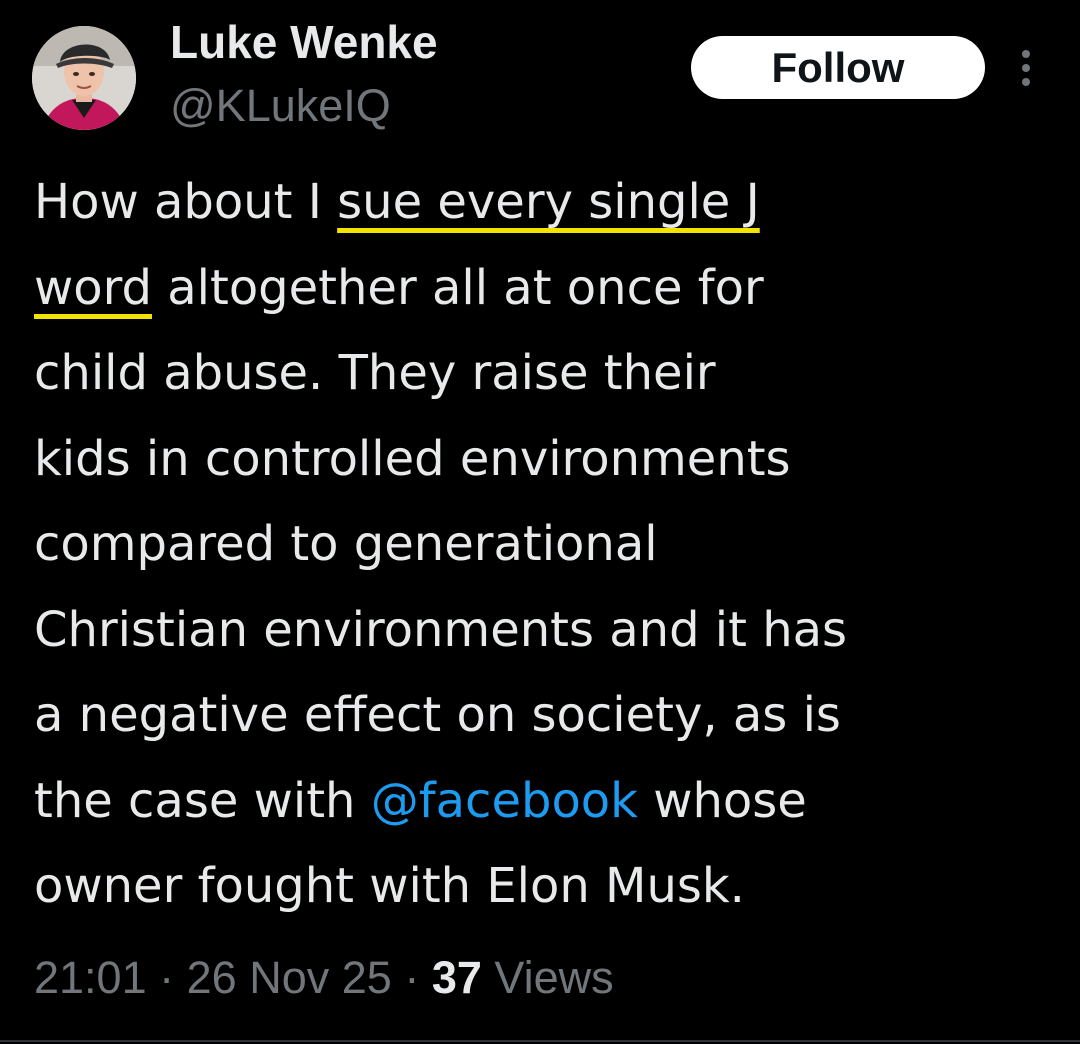 The width and height of the screenshot is (1080, 1044). Describe the element at coordinates (186, 202) in the screenshot. I see `tweet-text-segment: How about I` at that location.